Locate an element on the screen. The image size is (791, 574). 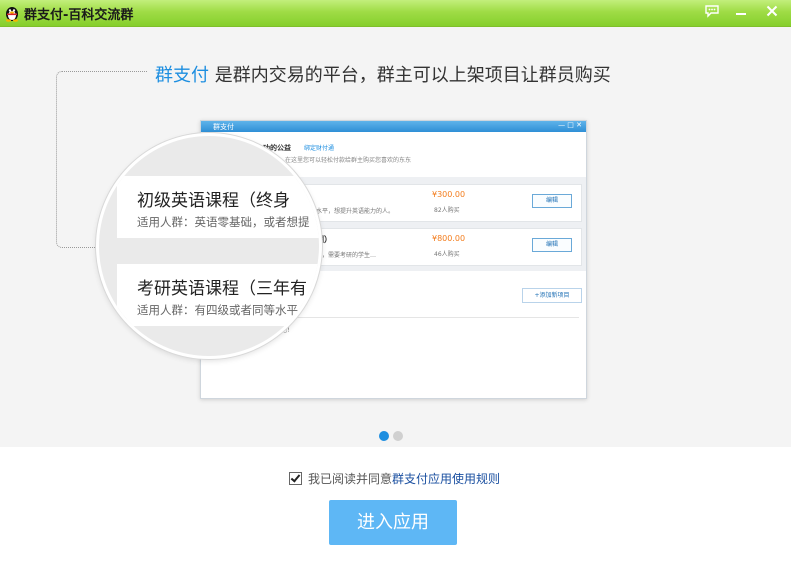
intro-text: 是群内交易的平台，群主可以上架项目让群员购买 is located at coordinates (410, 75).